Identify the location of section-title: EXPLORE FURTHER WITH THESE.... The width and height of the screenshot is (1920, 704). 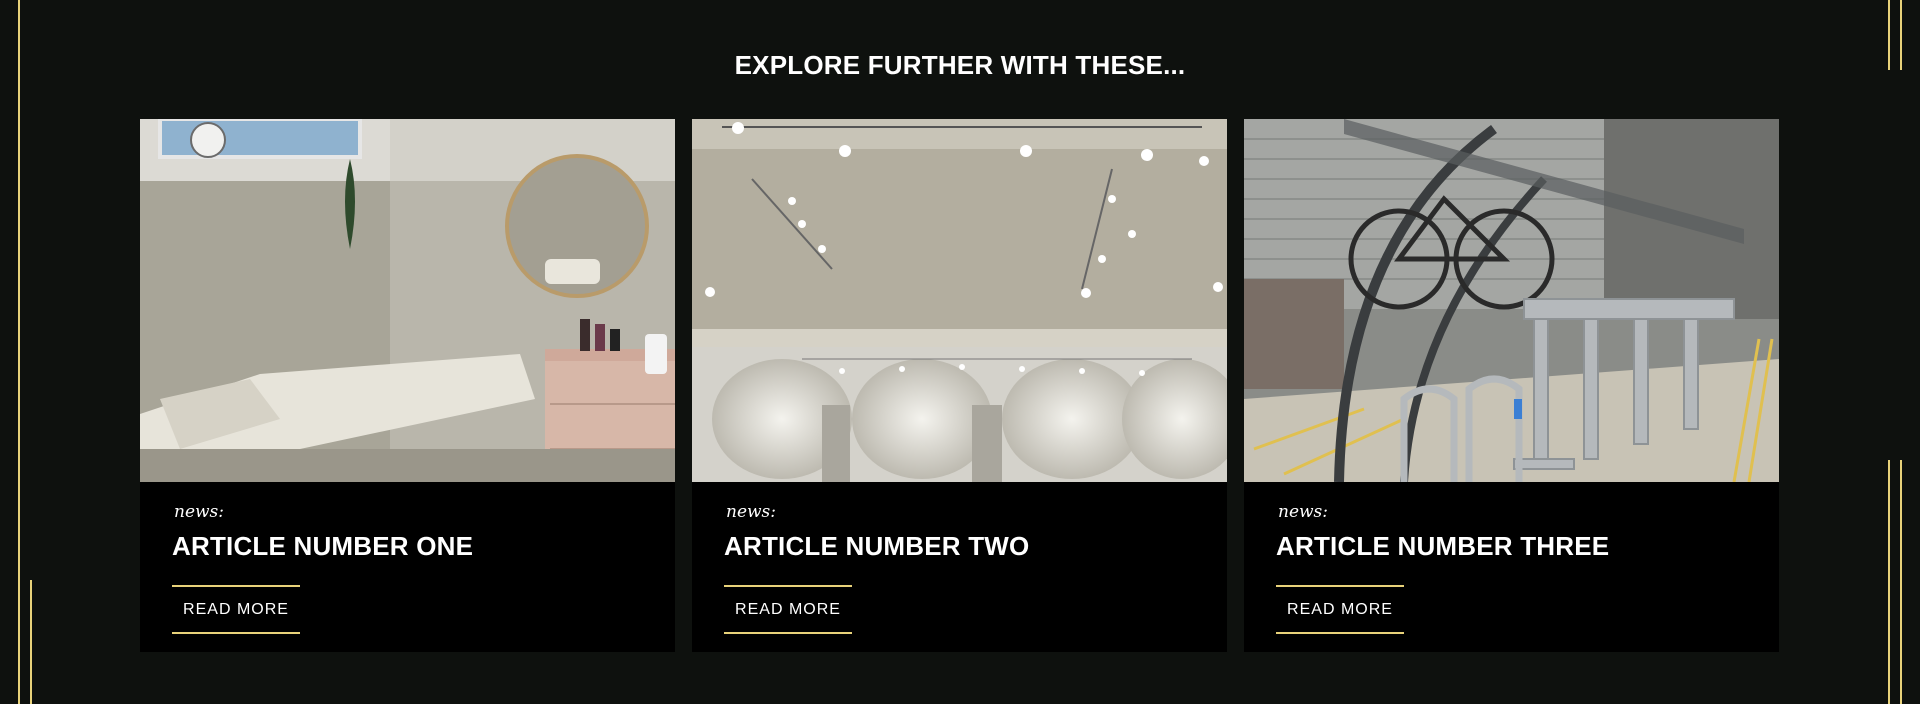
(960, 65).